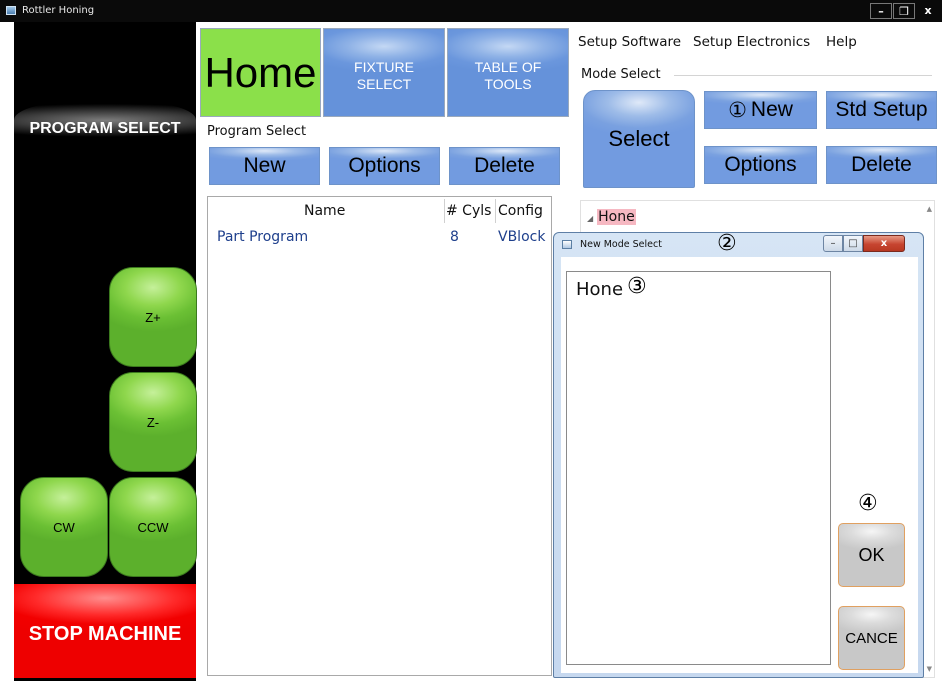 This screenshot has height=681, width=942. I want to click on window-title: Rottler Honing, so click(58, 10).